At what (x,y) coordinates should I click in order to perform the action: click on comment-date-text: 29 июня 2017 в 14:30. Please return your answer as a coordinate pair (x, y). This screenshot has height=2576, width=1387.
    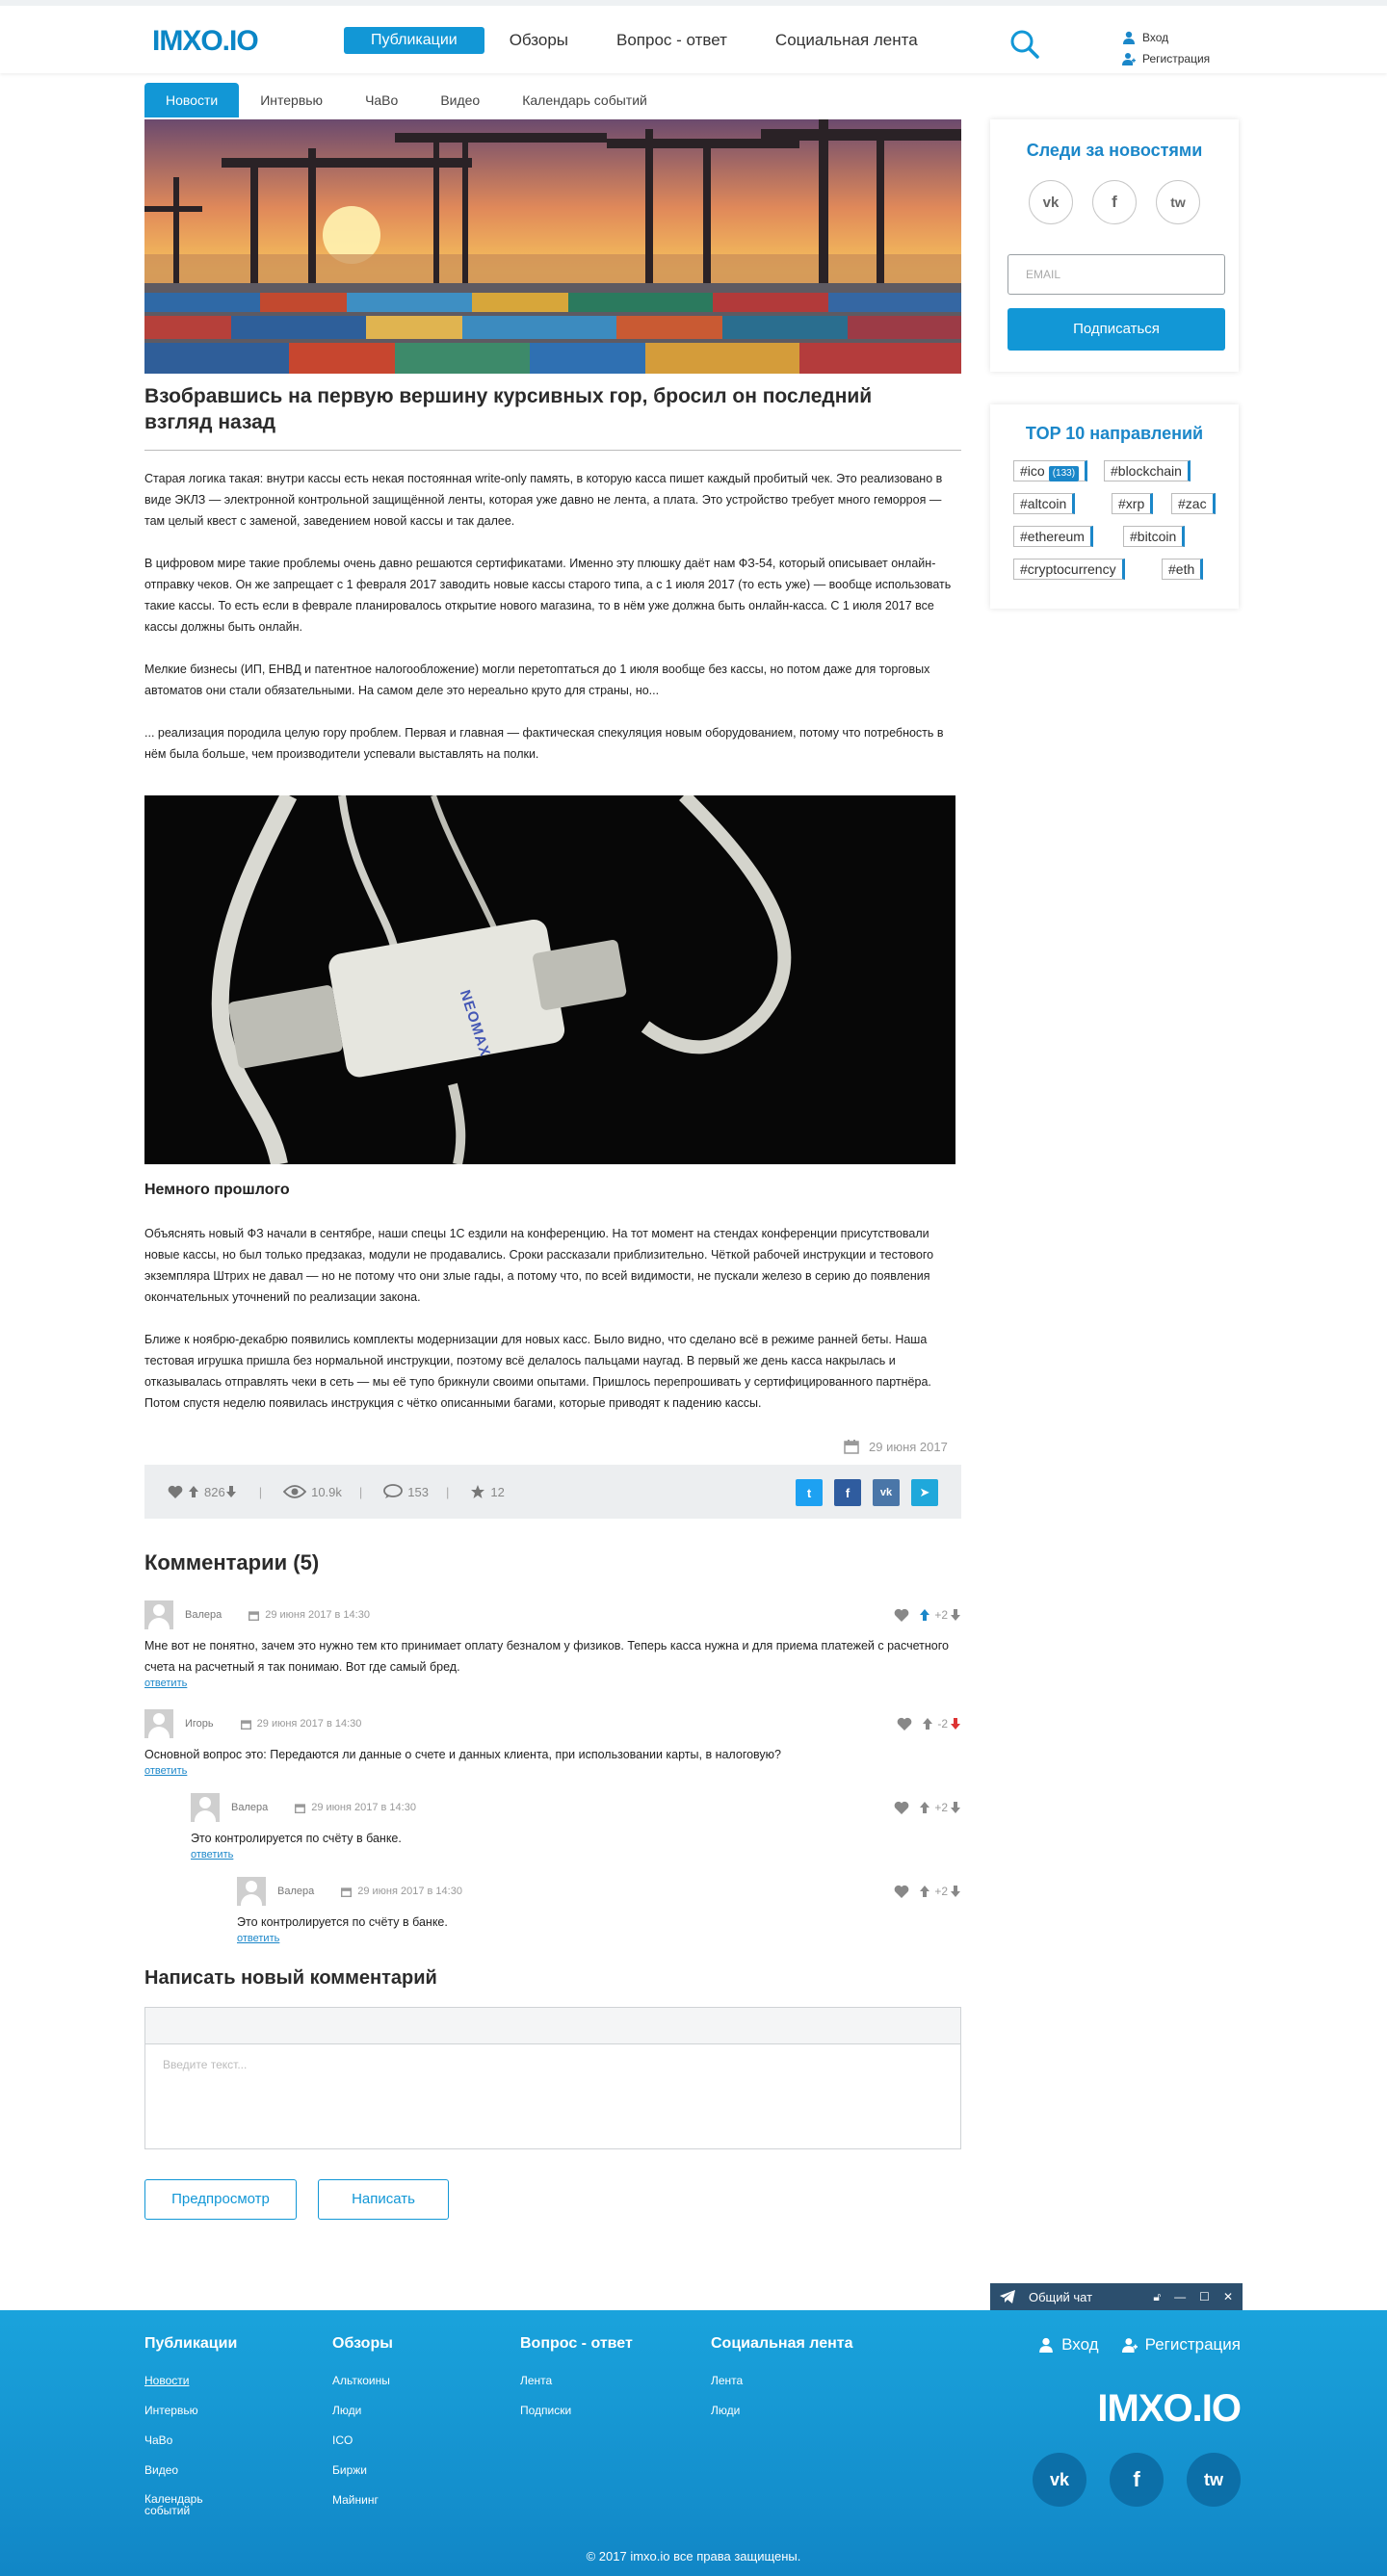
    Looking at the image, I should click on (309, 1724).